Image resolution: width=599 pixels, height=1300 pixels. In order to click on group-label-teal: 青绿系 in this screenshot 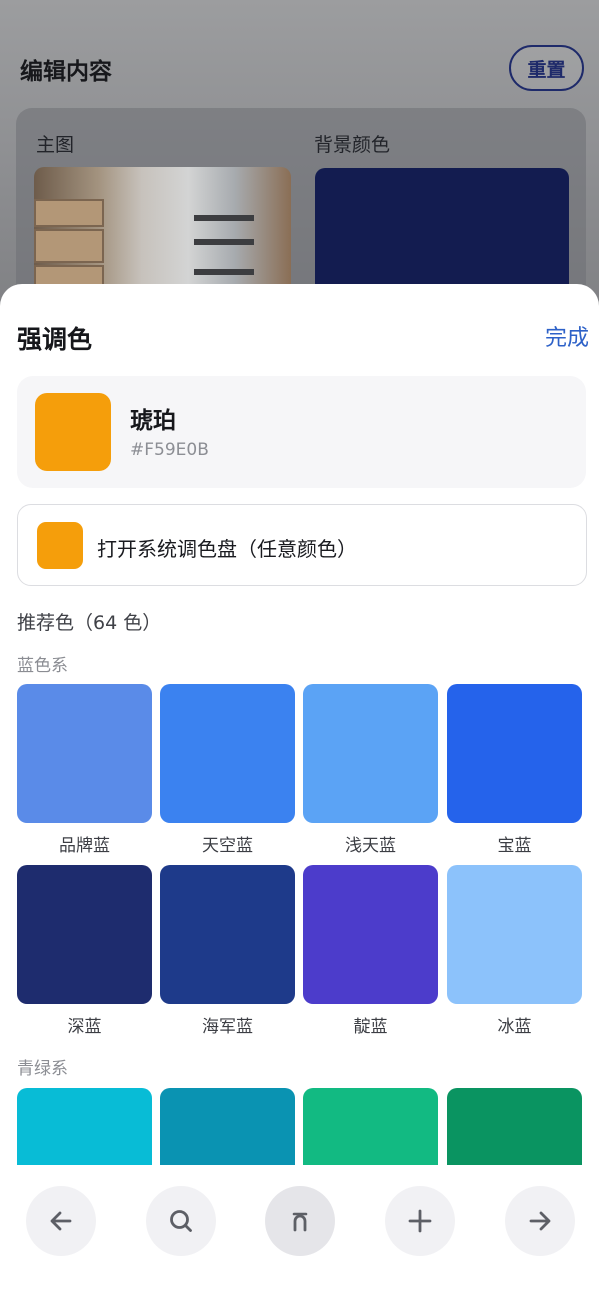, I will do `click(42, 1069)`.